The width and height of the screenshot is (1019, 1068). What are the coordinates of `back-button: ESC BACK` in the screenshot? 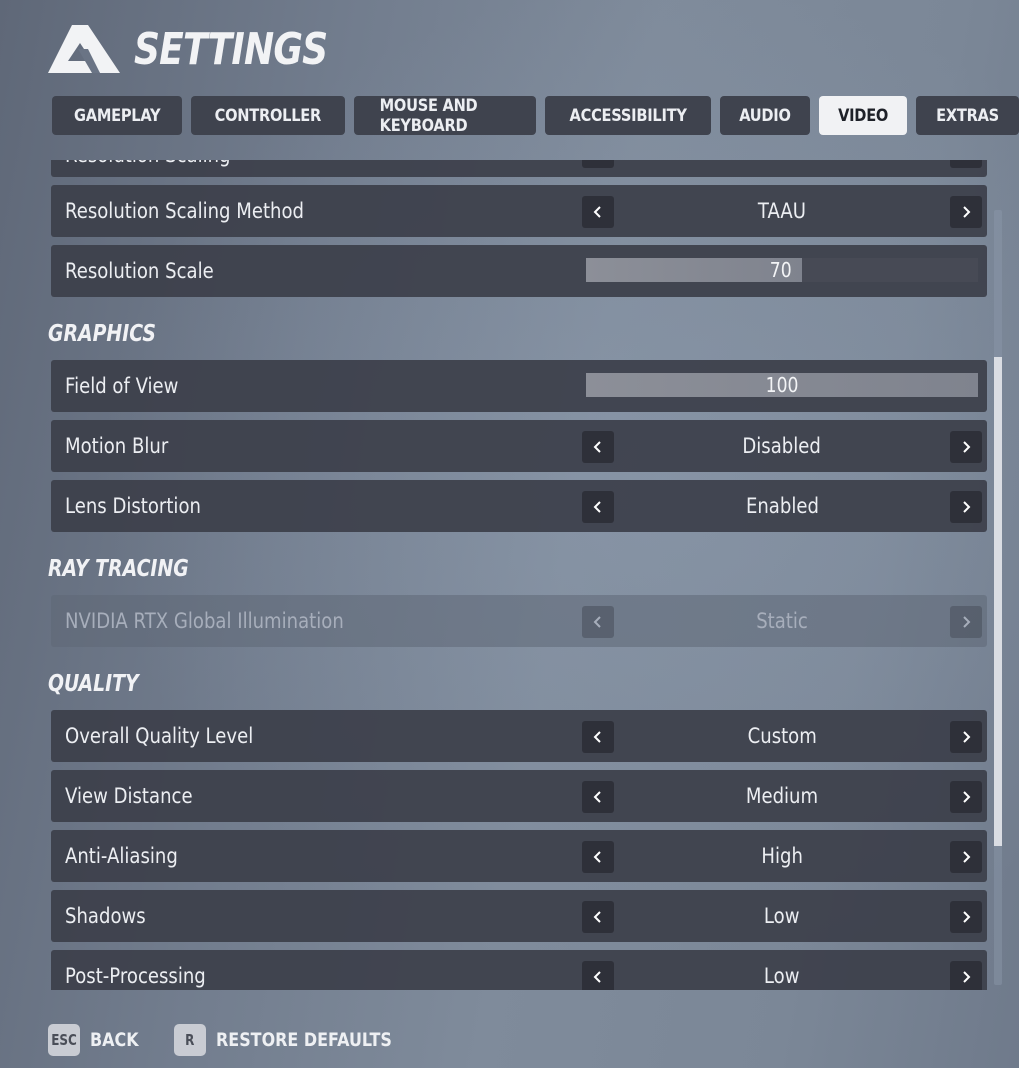 It's located at (98, 1040).